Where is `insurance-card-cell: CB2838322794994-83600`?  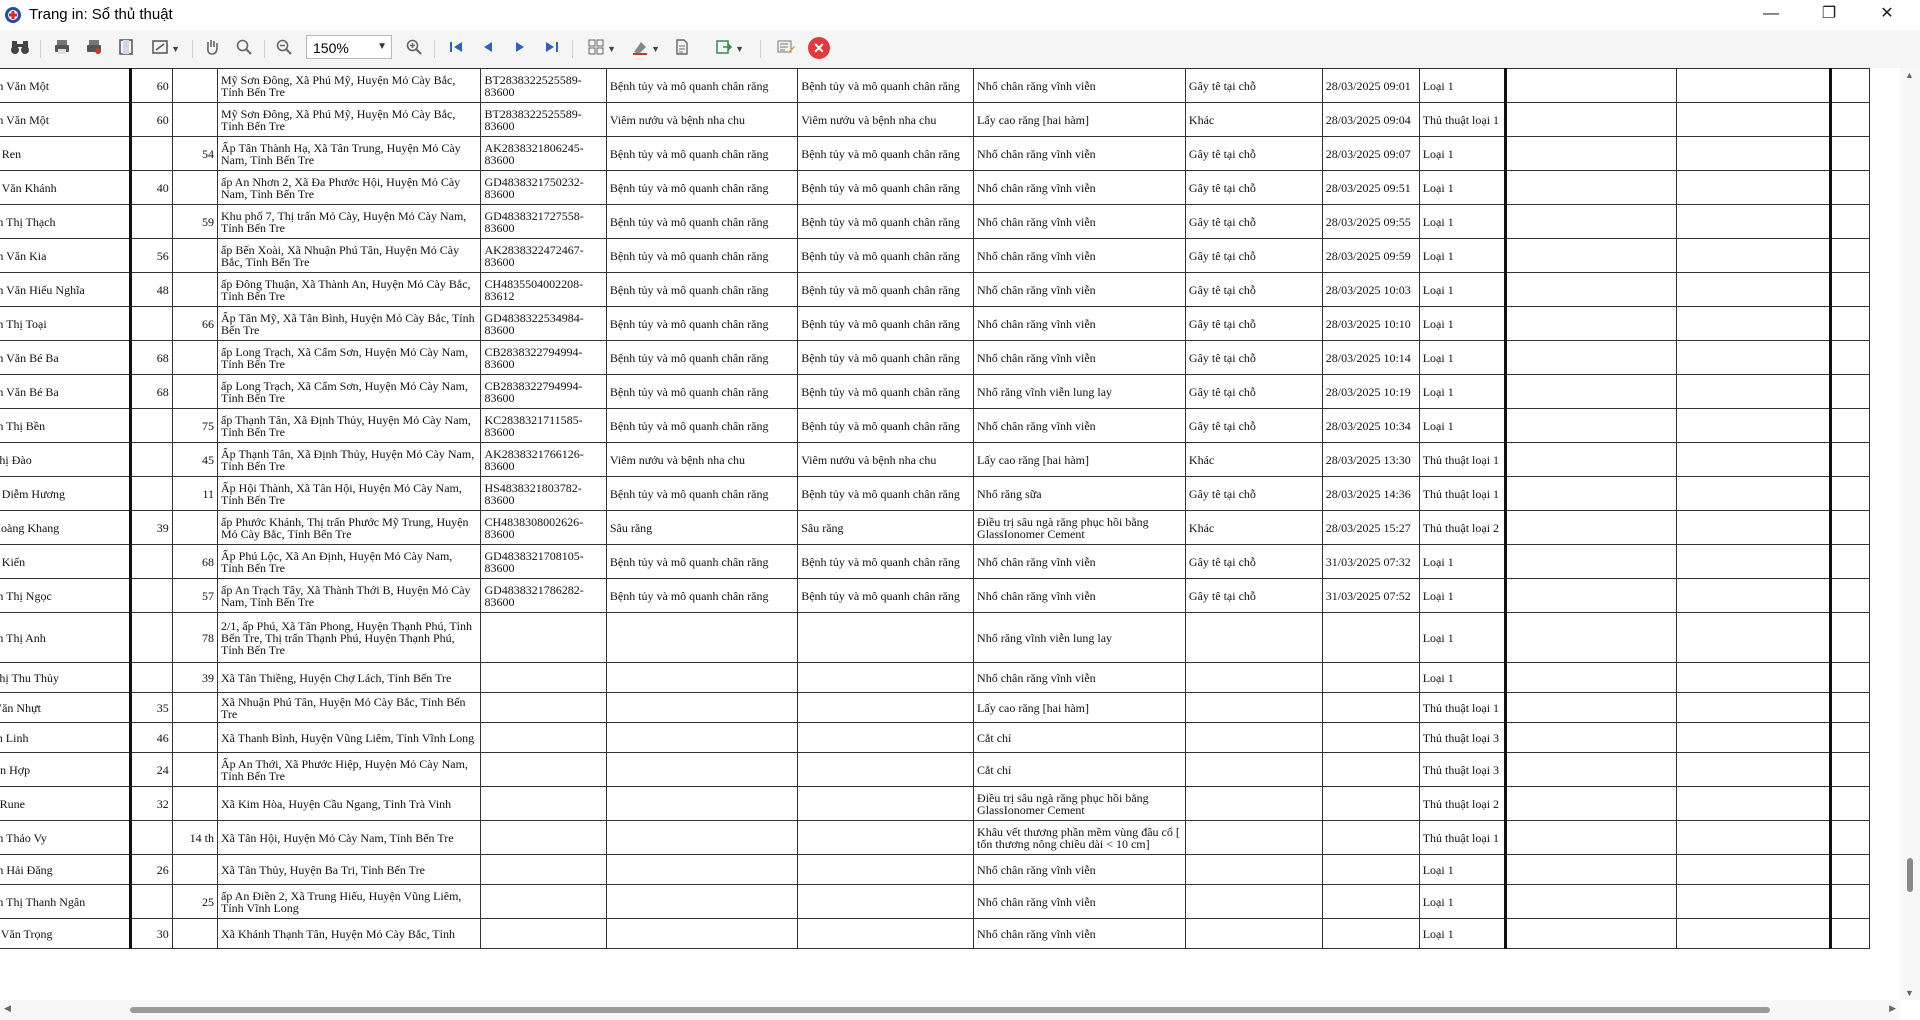
insurance-card-cell: CB2838322794994-83600 is located at coordinates (543, 357).